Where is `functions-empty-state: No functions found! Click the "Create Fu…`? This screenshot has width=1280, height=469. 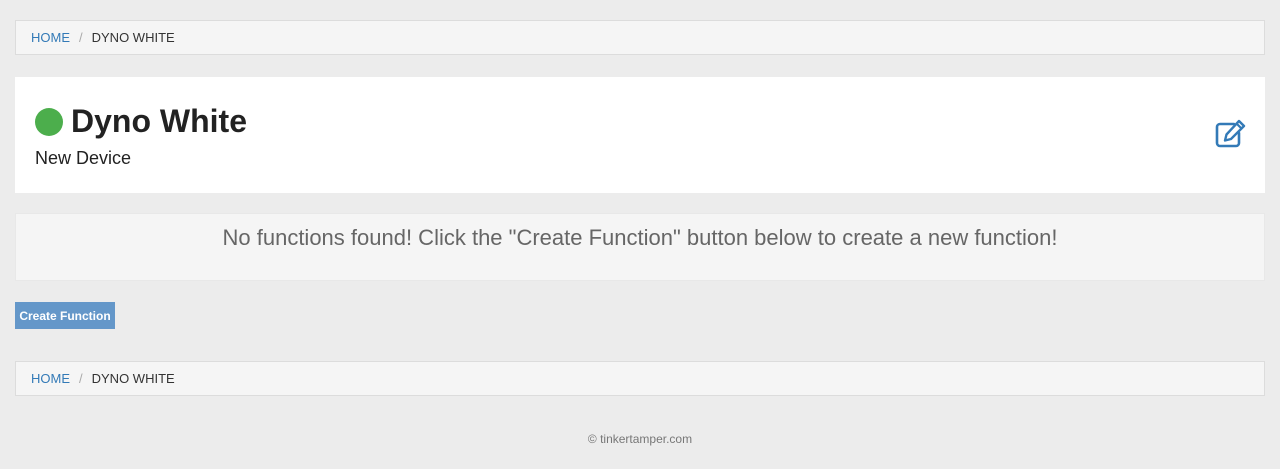 functions-empty-state: No functions found! Click the "Create Fu… is located at coordinates (640, 247).